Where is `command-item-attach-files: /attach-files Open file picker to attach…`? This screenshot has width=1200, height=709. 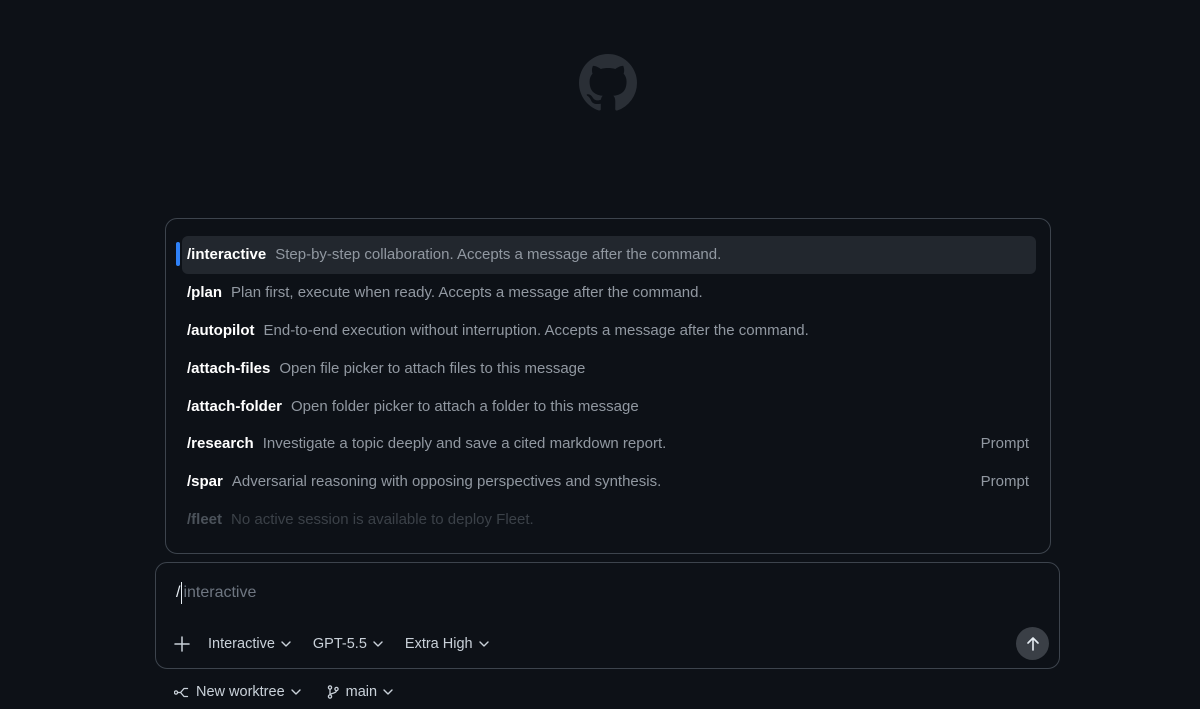 command-item-attach-files: /attach-files Open file picker to attach… is located at coordinates (609, 368).